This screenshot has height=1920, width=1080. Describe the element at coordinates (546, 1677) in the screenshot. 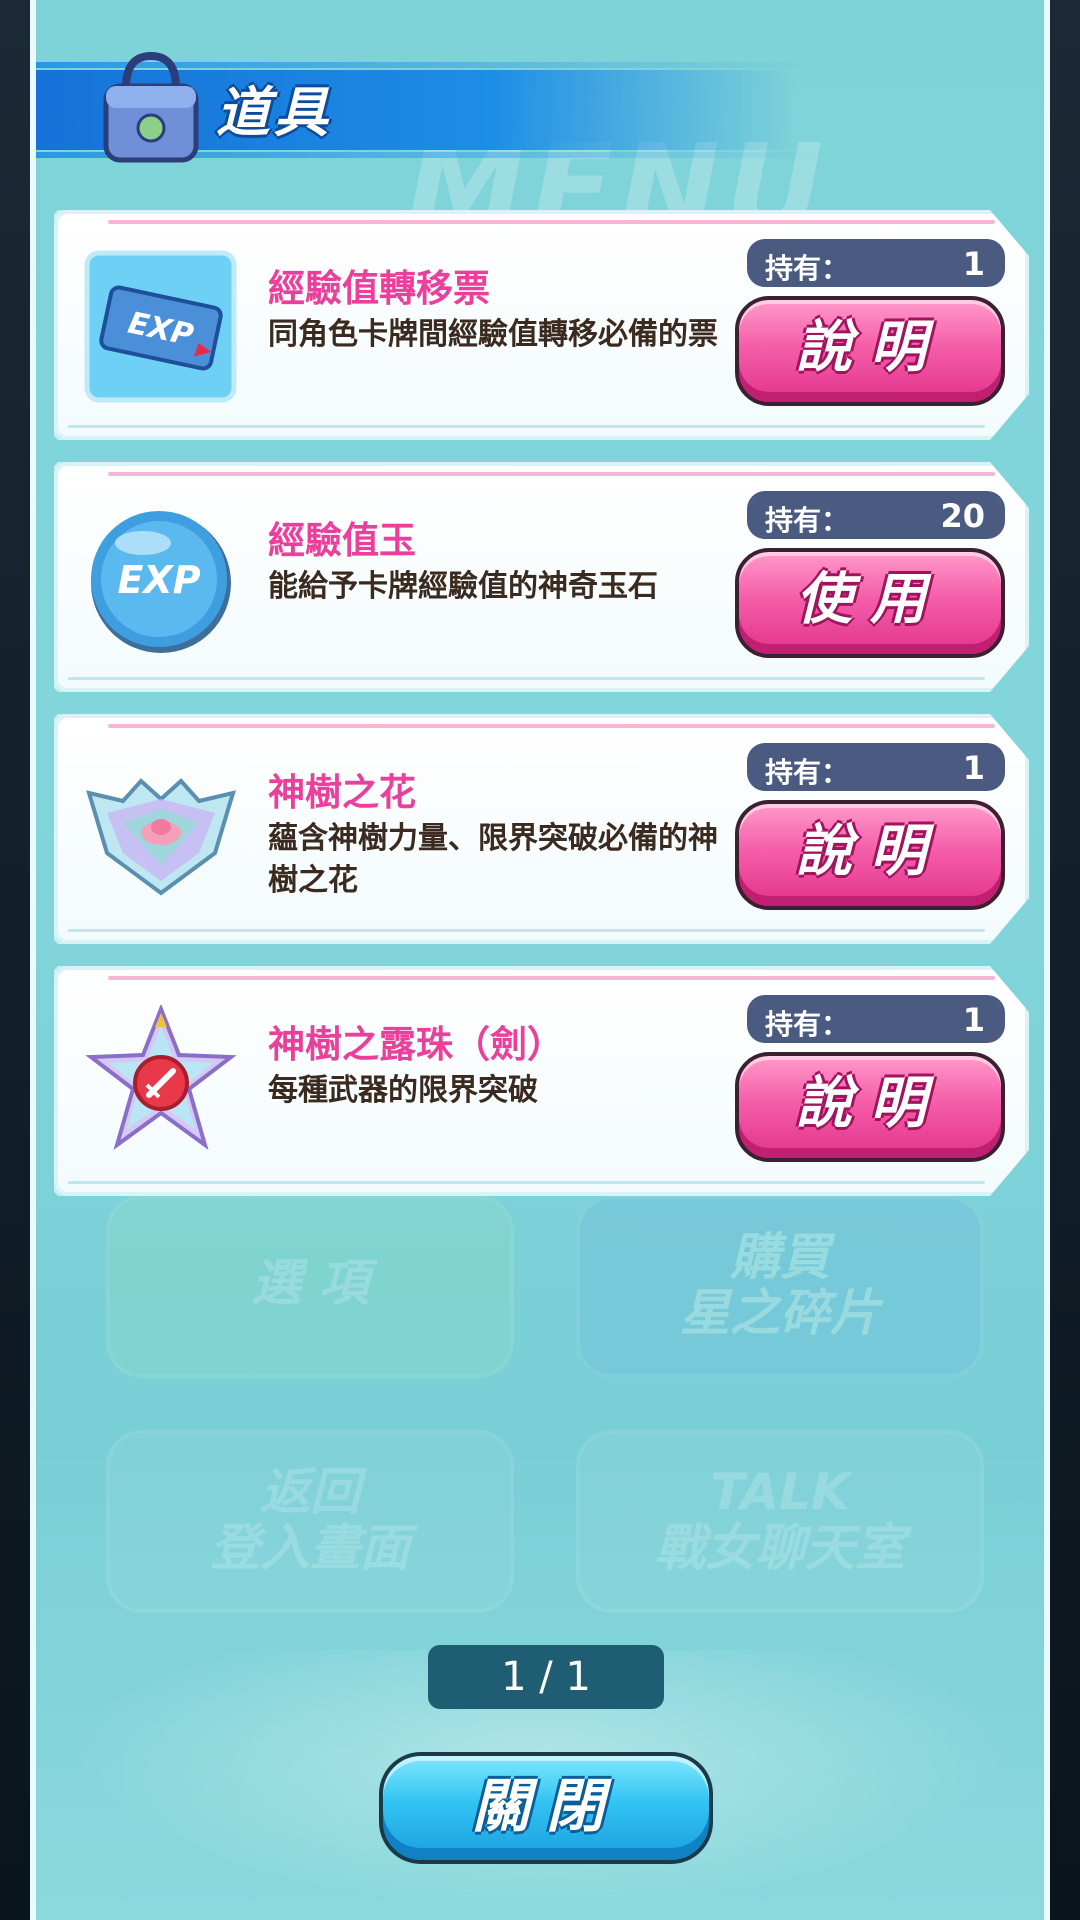

I see `page-indicator: 1 / 1` at that location.